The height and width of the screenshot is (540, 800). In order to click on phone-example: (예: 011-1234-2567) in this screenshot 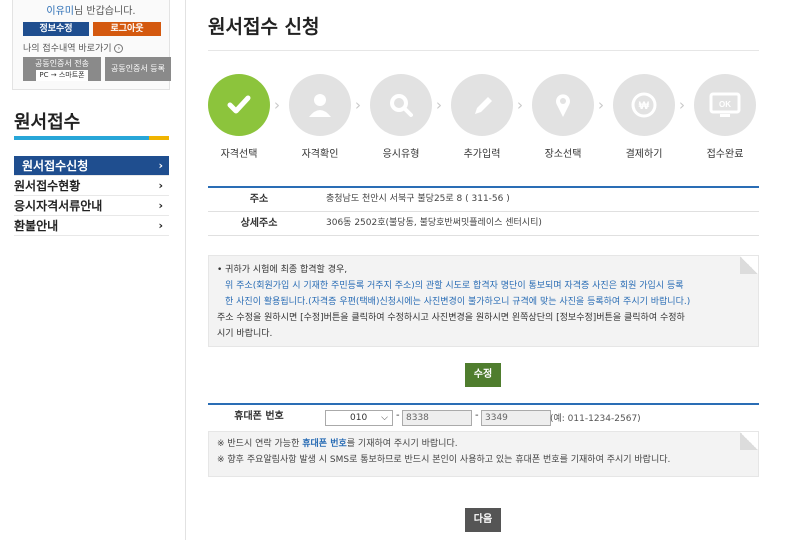, I will do `click(595, 419)`.